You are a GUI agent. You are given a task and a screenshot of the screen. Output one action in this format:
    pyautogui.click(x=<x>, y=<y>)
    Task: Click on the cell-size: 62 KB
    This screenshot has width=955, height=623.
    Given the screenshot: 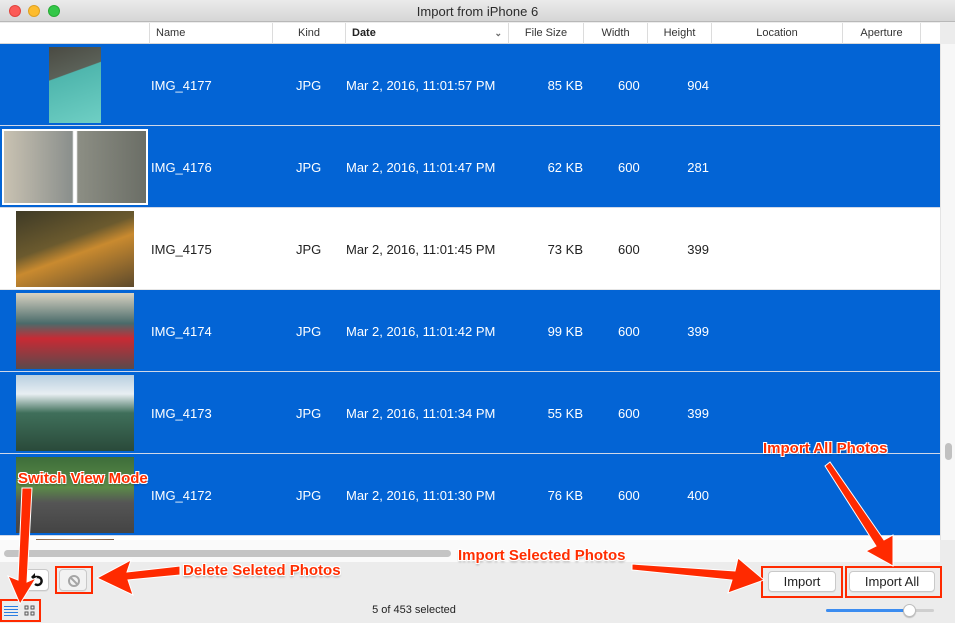 What is the action you would take?
    pyautogui.click(x=565, y=167)
    